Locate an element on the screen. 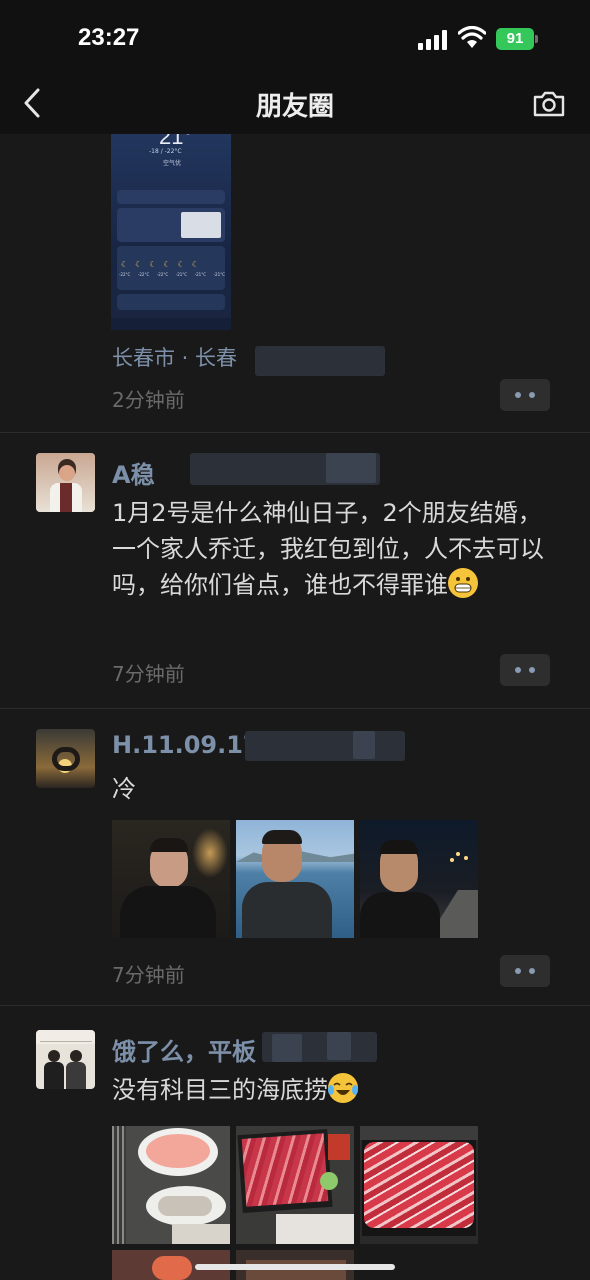 The height and width of the screenshot is (1280, 590). signal-icon is located at coordinates (432, 40).